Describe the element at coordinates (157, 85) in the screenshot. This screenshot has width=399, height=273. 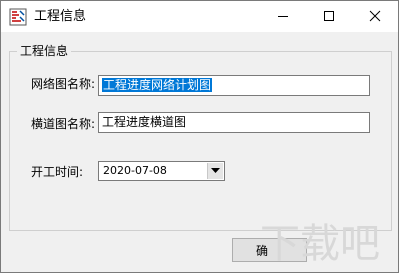
I see `network-name-value: 工程进度网络计划图` at that location.